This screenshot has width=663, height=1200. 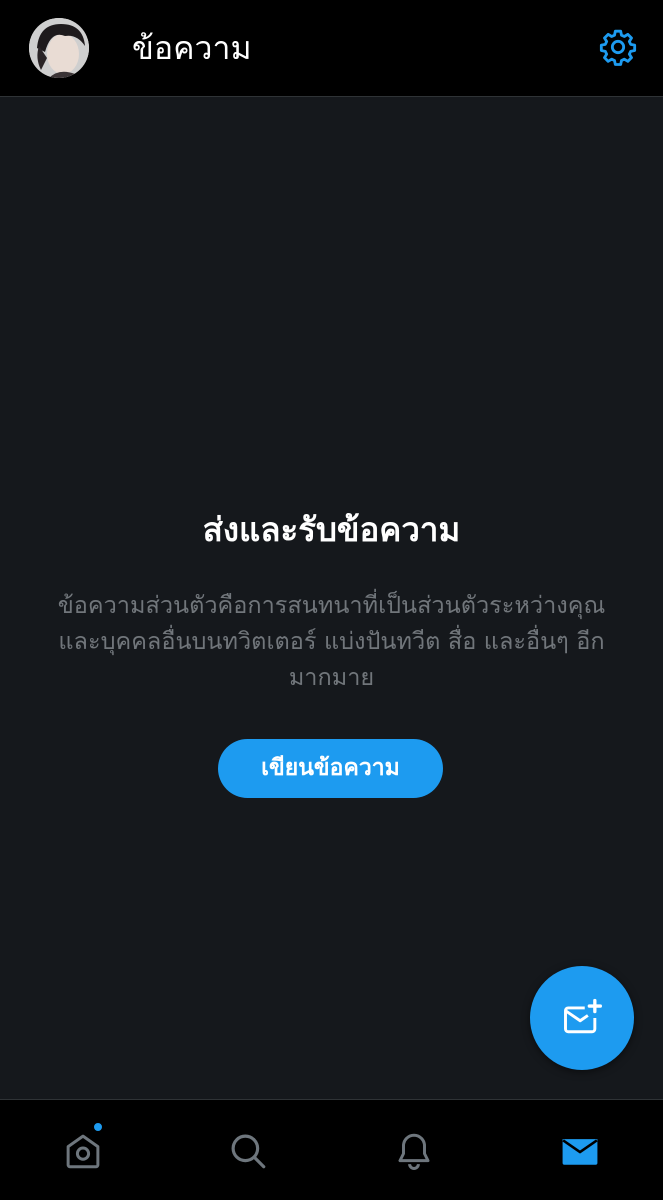 I want to click on settings-button, so click(x=618, y=47).